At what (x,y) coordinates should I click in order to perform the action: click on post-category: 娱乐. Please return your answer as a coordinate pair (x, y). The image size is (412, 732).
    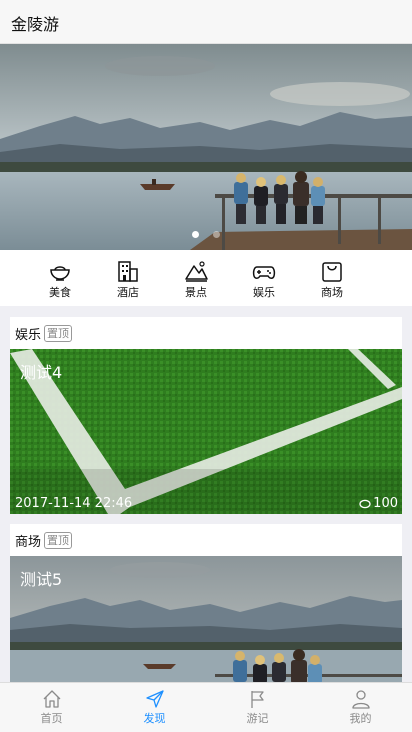
    Looking at the image, I should click on (28, 335).